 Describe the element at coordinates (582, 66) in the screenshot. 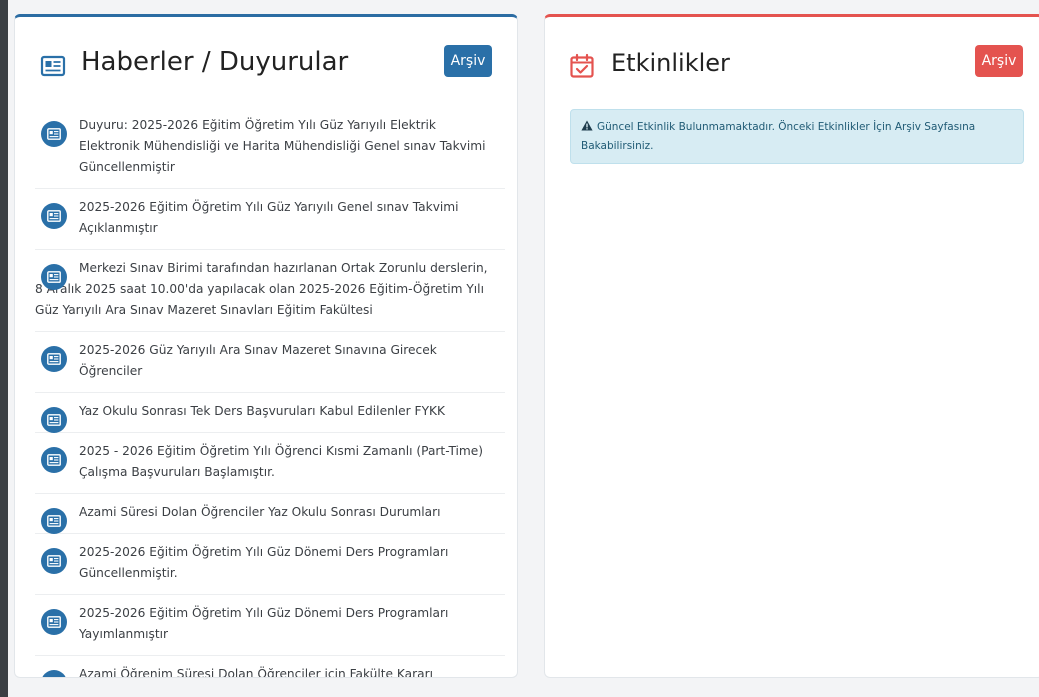

I see `calendar-check-icon` at that location.